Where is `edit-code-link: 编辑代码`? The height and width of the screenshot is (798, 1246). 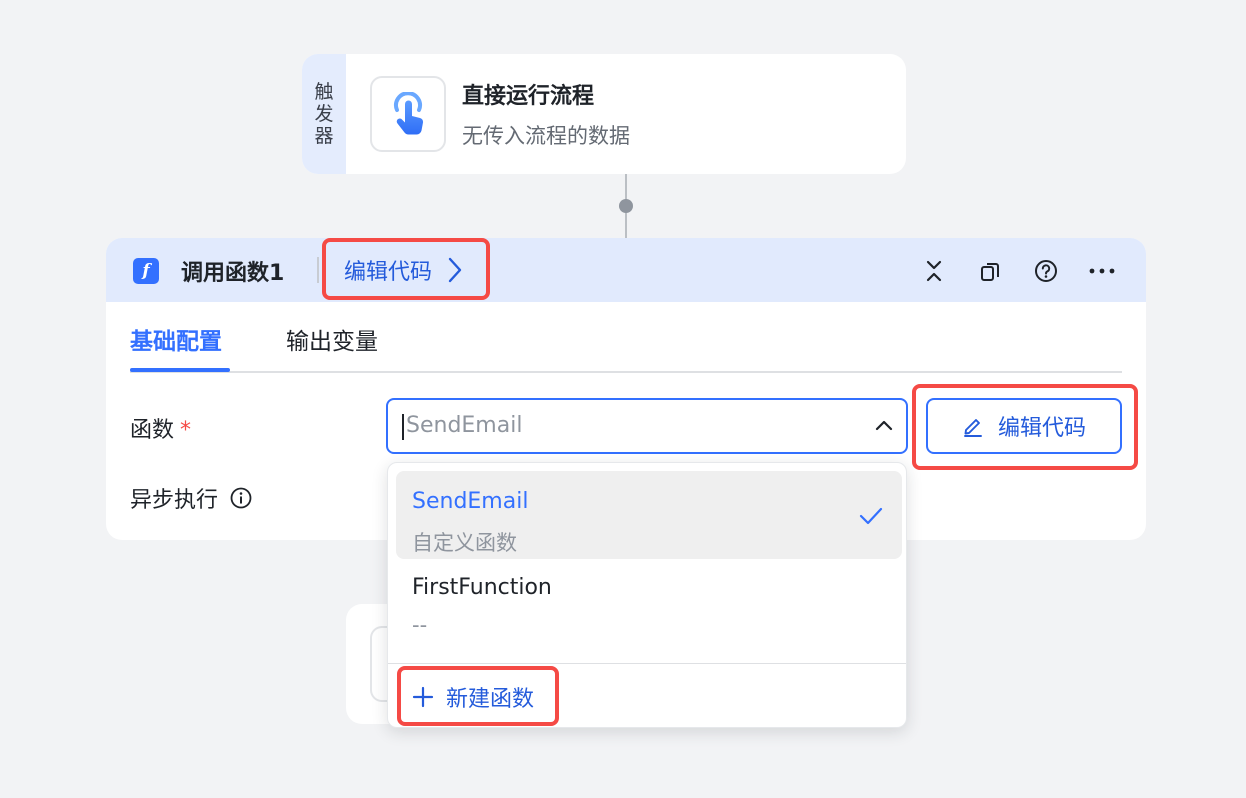 edit-code-link: 编辑代码 is located at coordinates (403, 270).